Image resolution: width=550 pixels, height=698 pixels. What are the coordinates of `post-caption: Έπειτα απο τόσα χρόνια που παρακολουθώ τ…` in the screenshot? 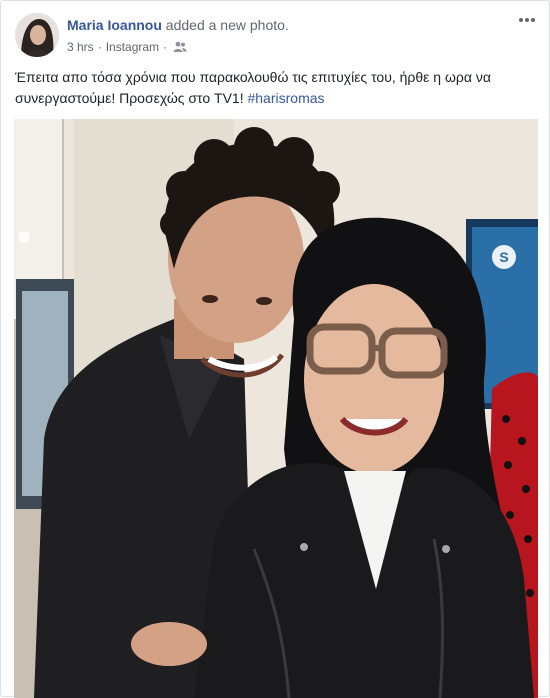 It's located at (280, 88).